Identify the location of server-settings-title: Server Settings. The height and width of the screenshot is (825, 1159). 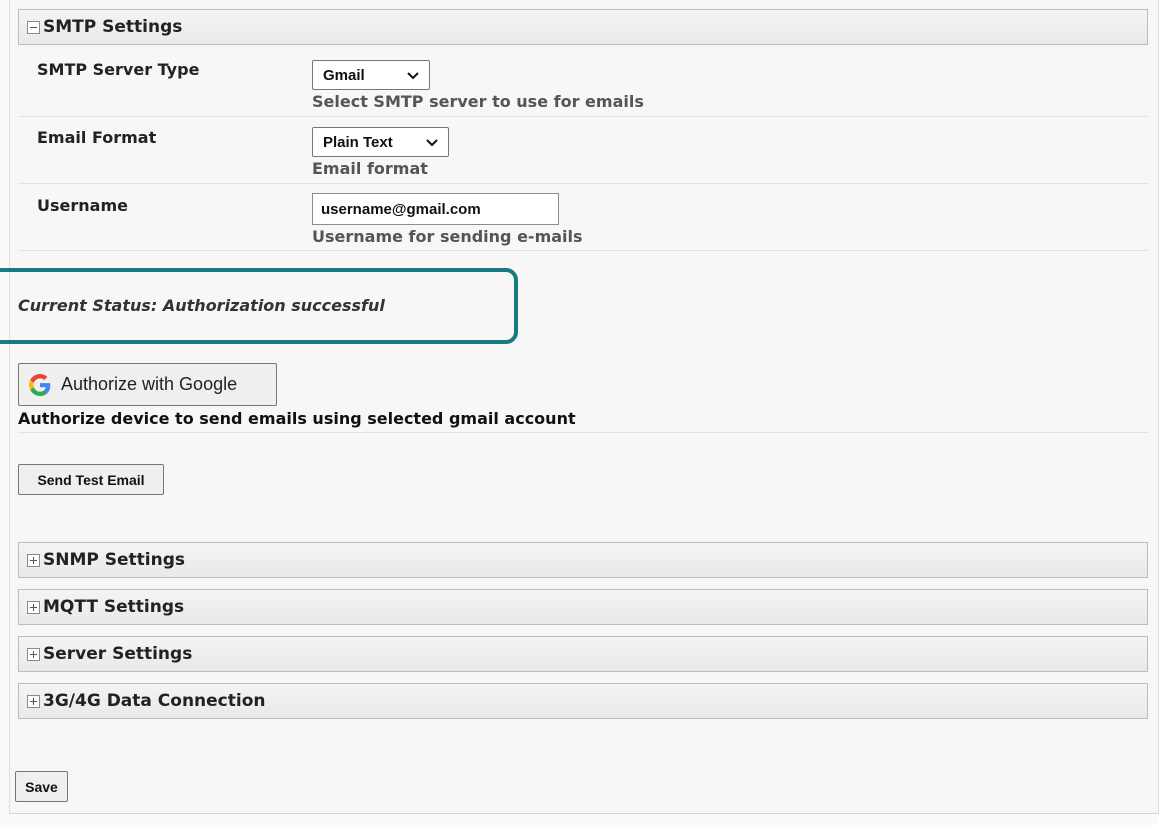
(118, 654).